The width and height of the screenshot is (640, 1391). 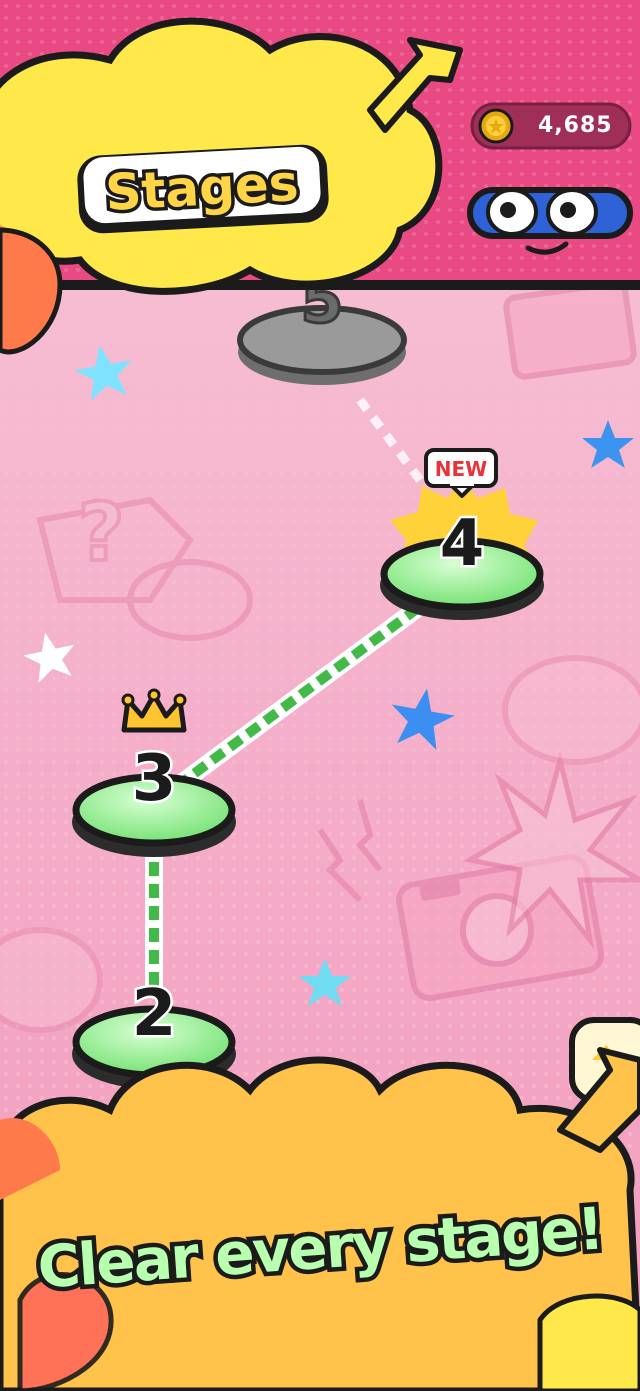 I want to click on stage-number-2: 2, so click(x=154, y=1014).